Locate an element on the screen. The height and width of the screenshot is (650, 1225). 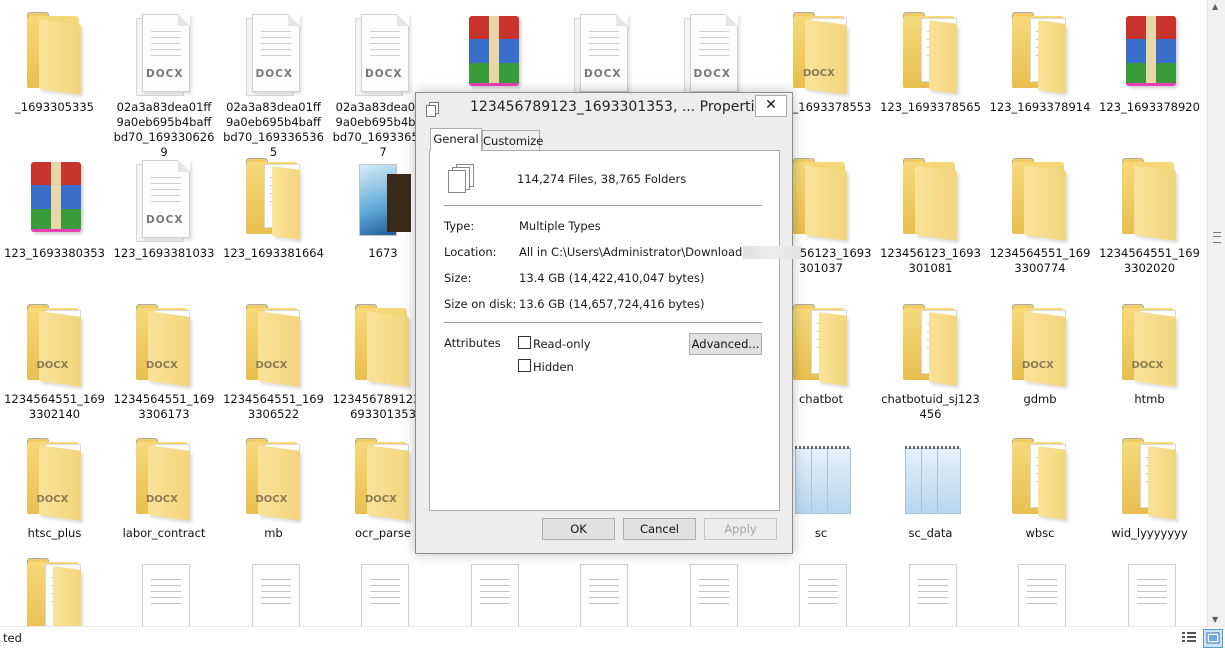
file-item-label: 1234564551_1693300774 is located at coordinates (1040, 260).